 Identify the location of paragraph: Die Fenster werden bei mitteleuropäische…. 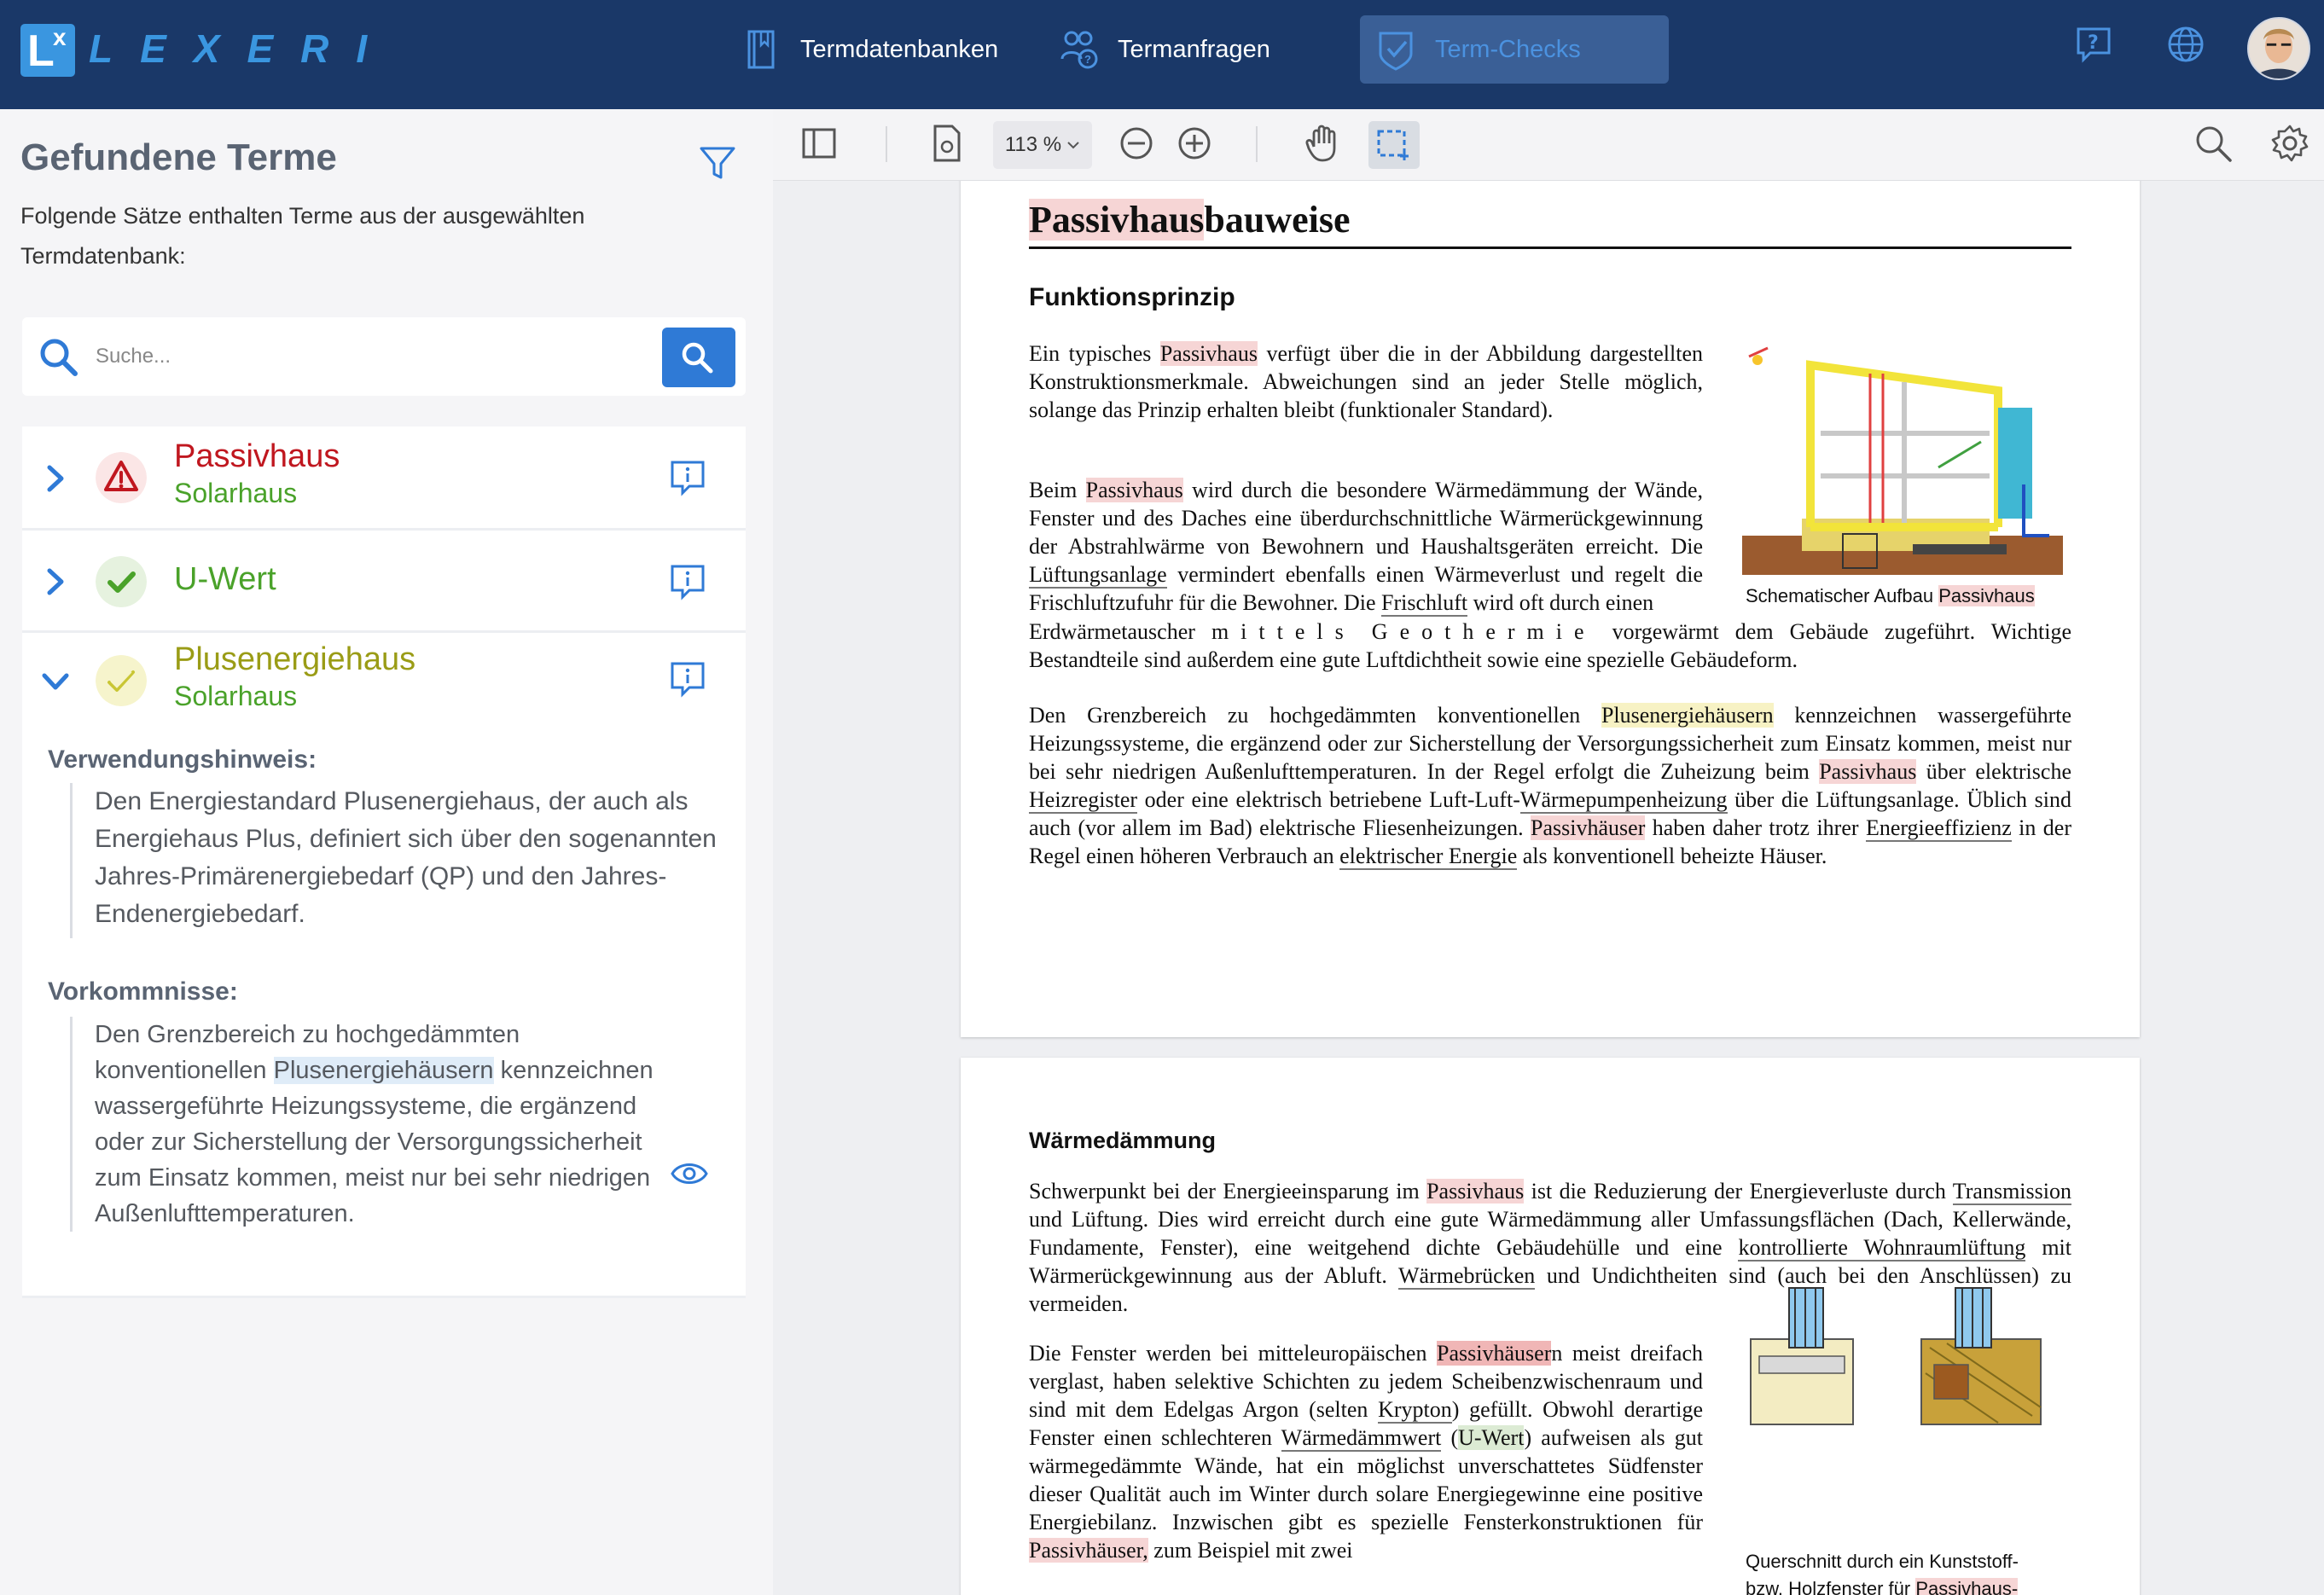
(1366, 1452).